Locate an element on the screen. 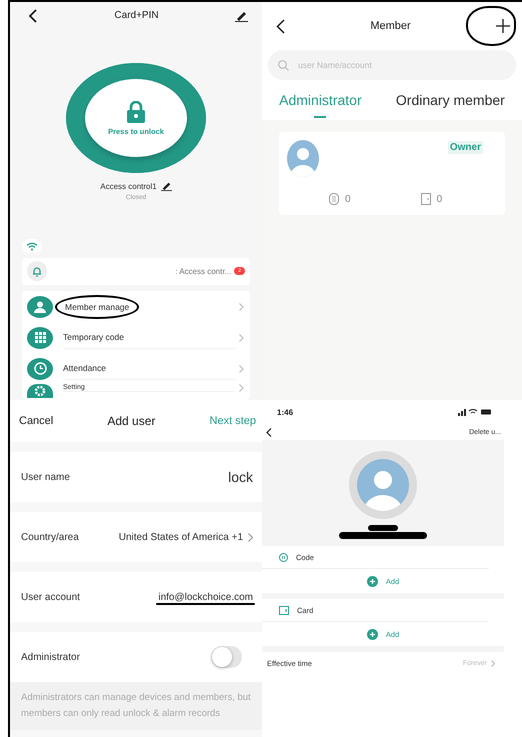  role-tag: Owner is located at coordinates (465, 147).